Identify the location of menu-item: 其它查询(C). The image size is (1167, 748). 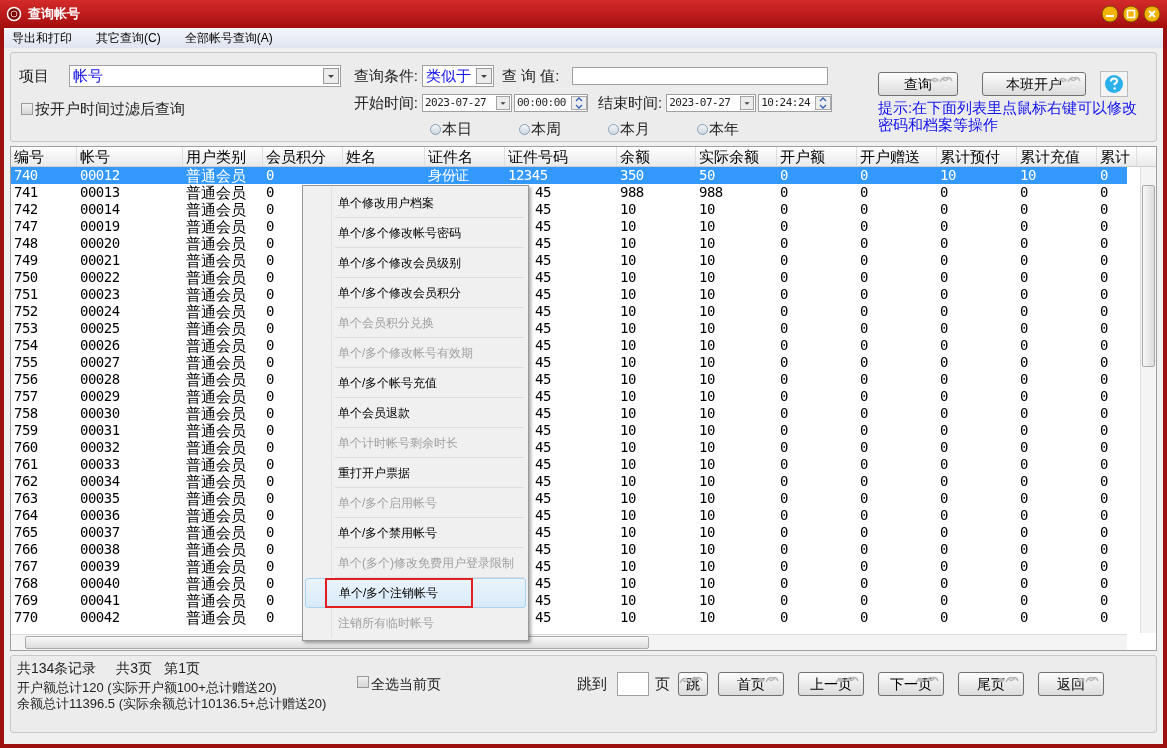
(128, 38).